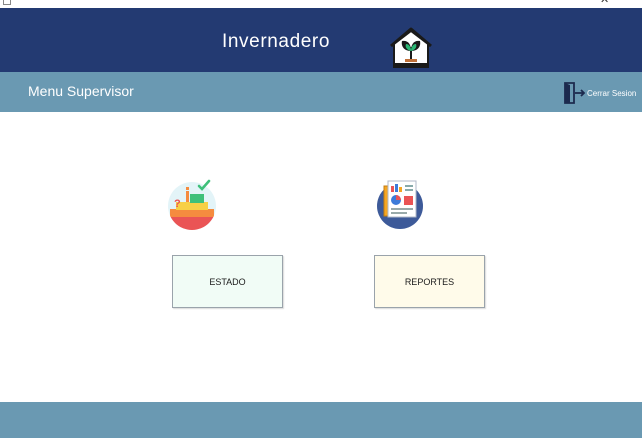 This screenshot has height=438, width=642. Describe the element at coordinates (321, 4) in the screenshot. I see `window-titlebar: ✕` at that location.